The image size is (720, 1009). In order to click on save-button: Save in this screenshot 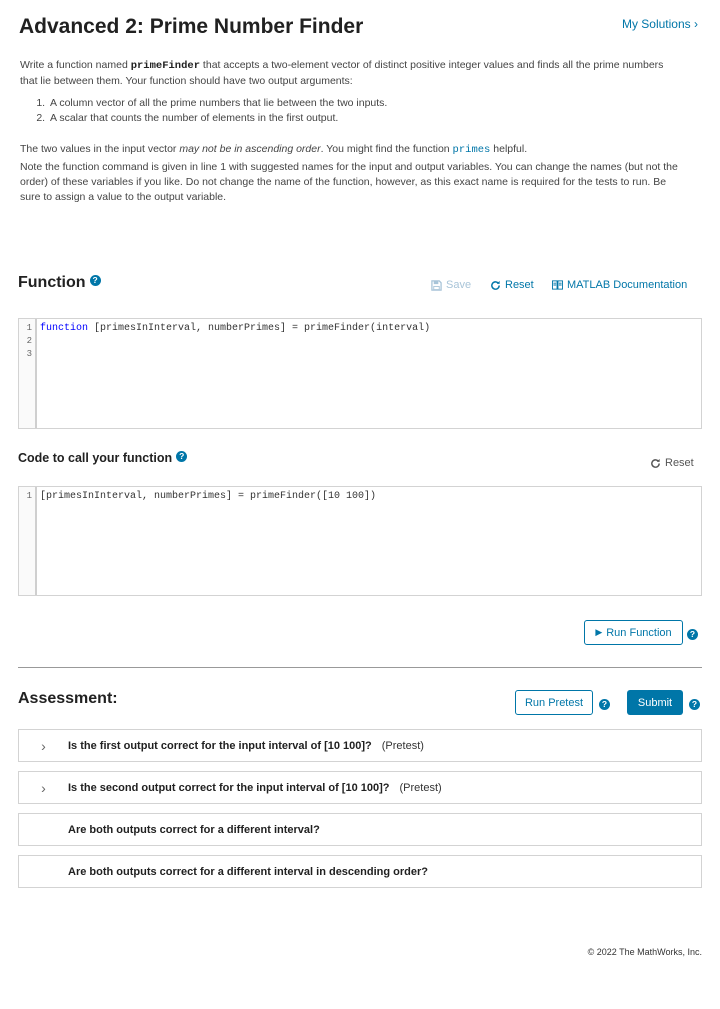, I will do `click(451, 285)`.